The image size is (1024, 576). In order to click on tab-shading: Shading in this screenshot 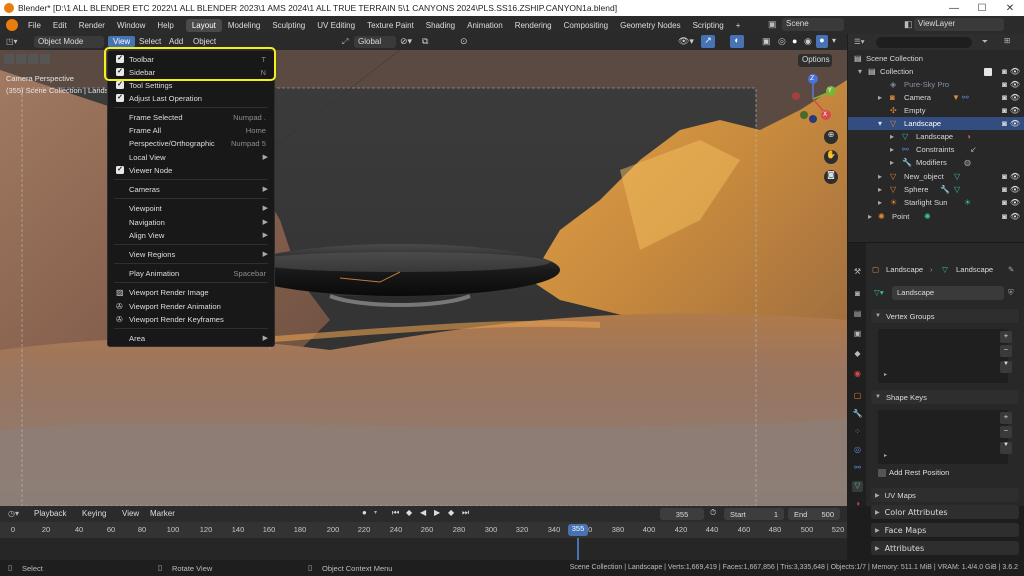, I will do `click(440, 25)`.